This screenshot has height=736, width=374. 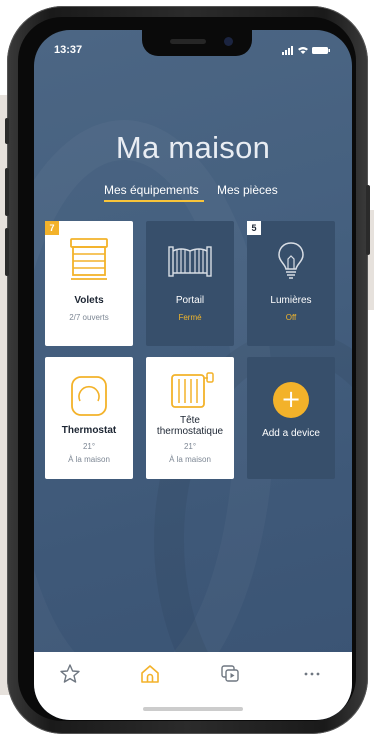 What do you see at coordinates (291, 300) in the screenshot?
I see `tile-title: Lumières` at bounding box center [291, 300].